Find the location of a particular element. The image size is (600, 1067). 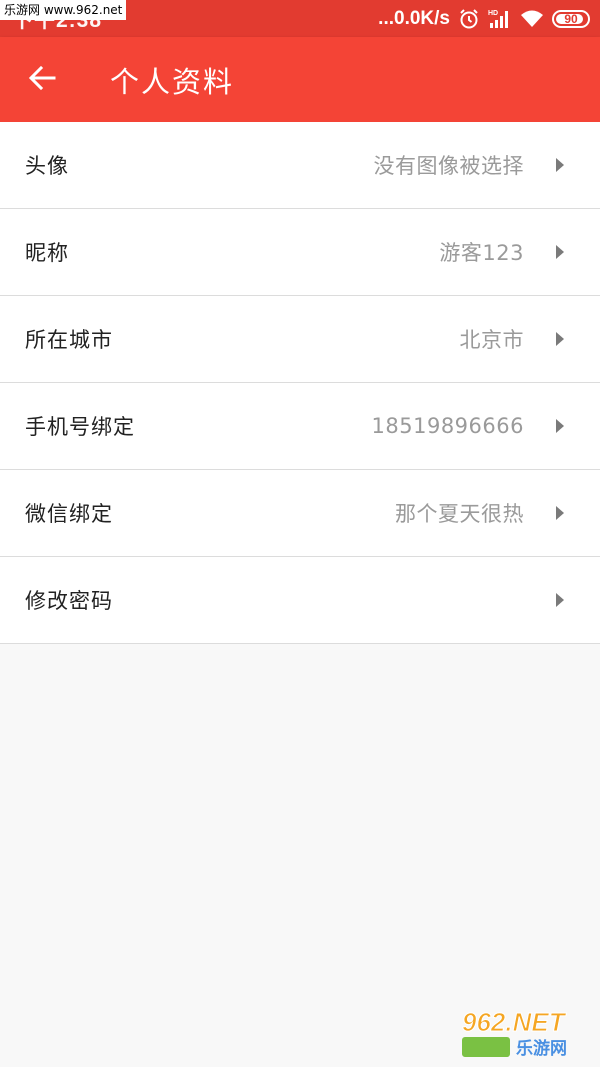

app-toolbar: 个人资料 is located at coordinates (300, 79).